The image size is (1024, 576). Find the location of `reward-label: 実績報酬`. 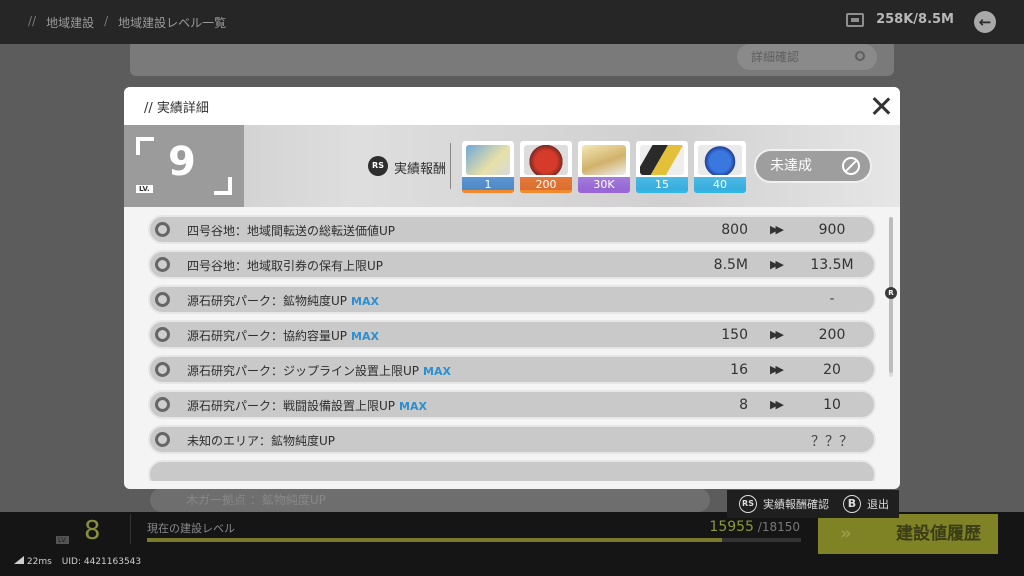

reward-label: 実績報酬 is located at coordinates (420, 169).